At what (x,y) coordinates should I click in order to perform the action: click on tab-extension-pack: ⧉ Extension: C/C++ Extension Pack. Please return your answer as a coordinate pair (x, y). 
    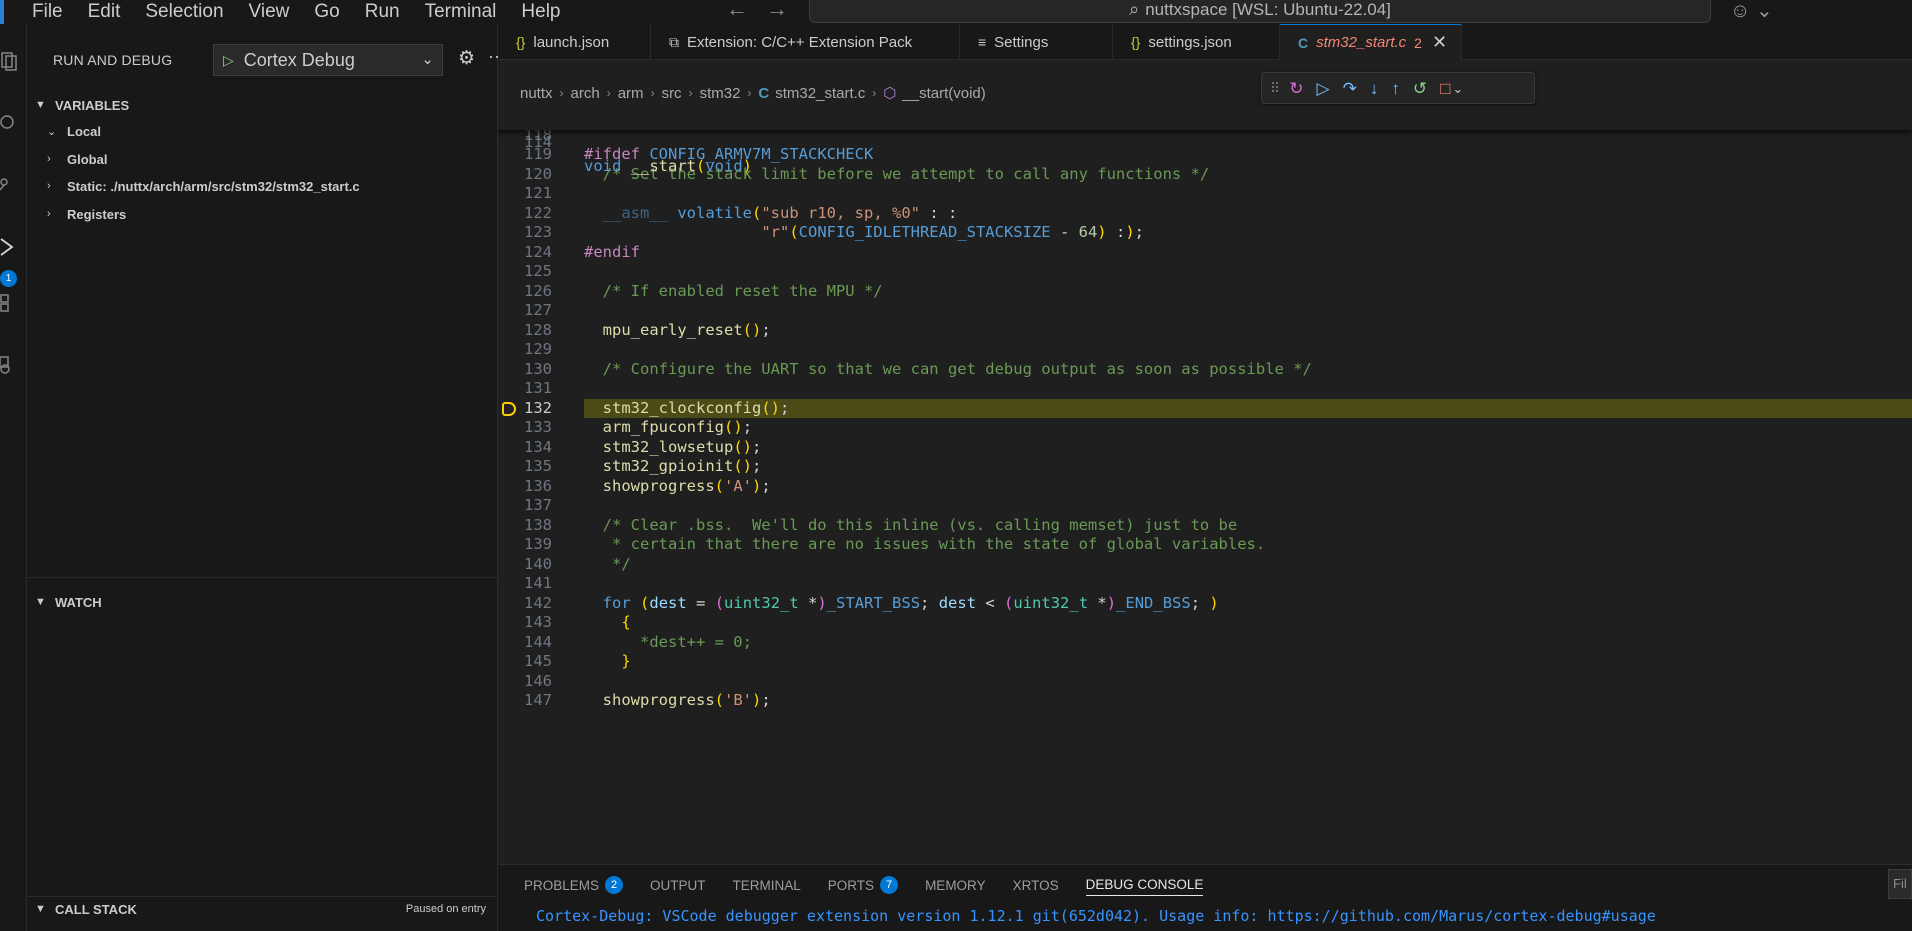
    Looking at the image, I should click on (805, 42).